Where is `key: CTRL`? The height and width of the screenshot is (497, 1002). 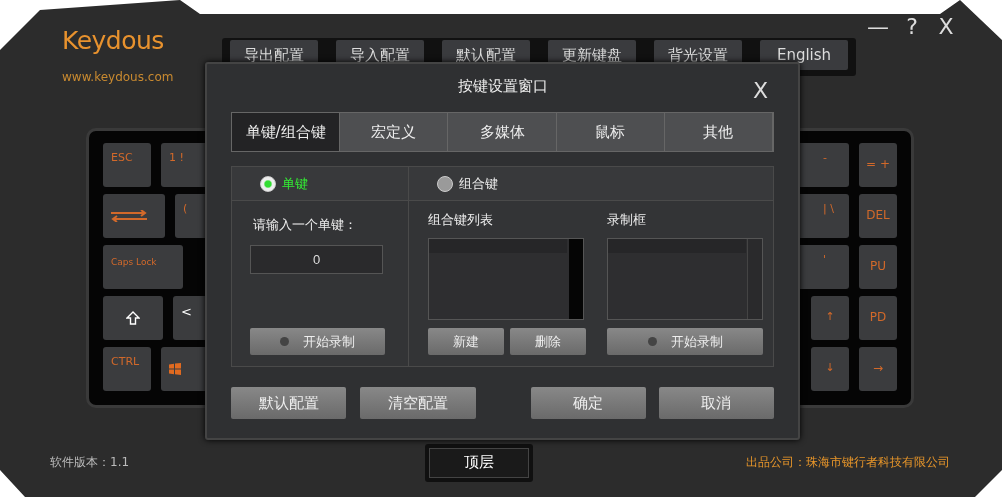 key: CTRL is located at coordinates (127, 369).